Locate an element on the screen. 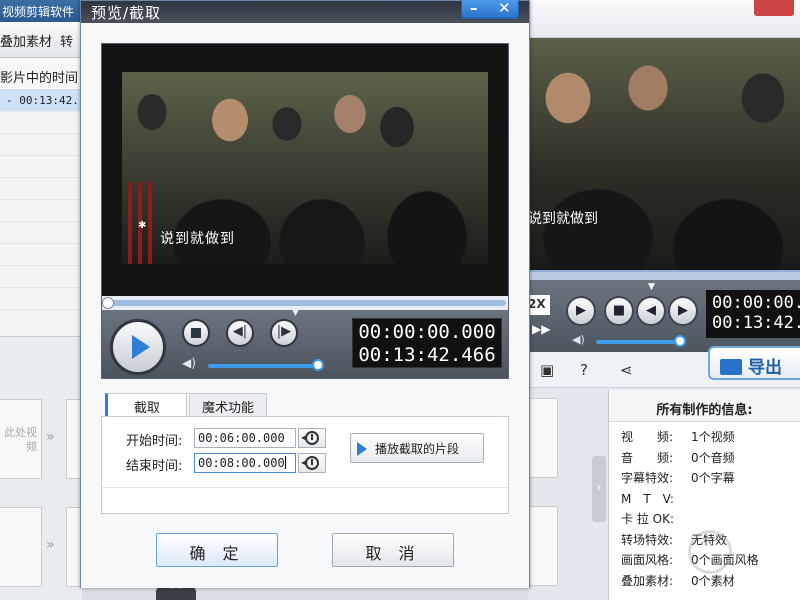 The width and height of the screenshot is (800, 600). main-video-preview: 说到就做到 is located at coordinates (664, 154).